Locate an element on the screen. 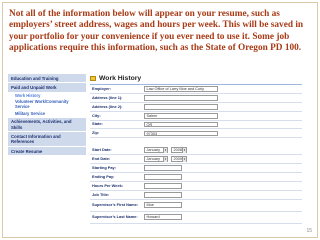 The width and height of the screenshot is (320, 240). supervisor-last-row: Supervisor’s Last Name: Howard is located at coordinates (196, 218).